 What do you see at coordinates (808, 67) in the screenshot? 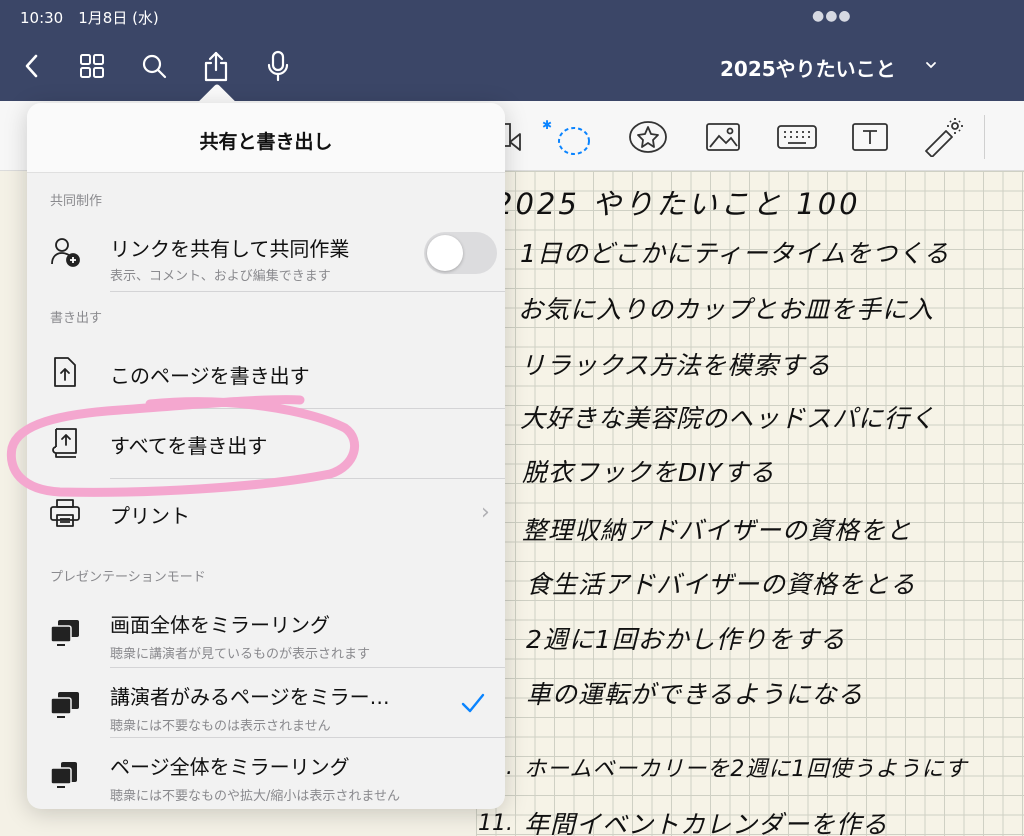
I see `document-title: 2025やりたいこと` at bounding box center [808, 67].